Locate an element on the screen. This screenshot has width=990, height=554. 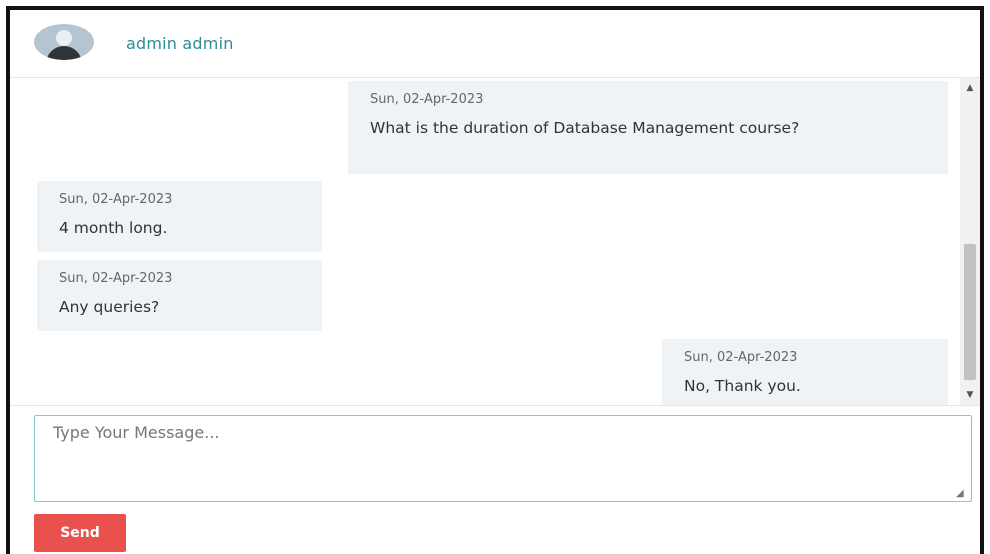
send-button: Send is located at coordinates (80, 533).